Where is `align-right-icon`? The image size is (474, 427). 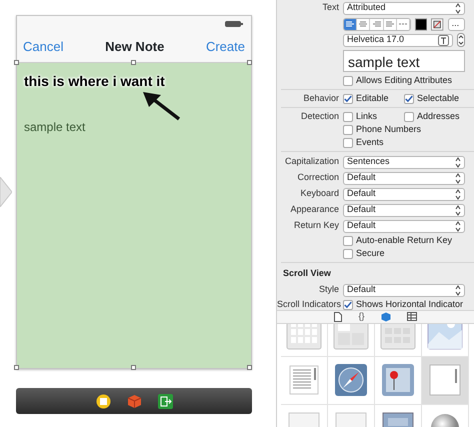
align-right-icon is located at coordinates (377, 24).